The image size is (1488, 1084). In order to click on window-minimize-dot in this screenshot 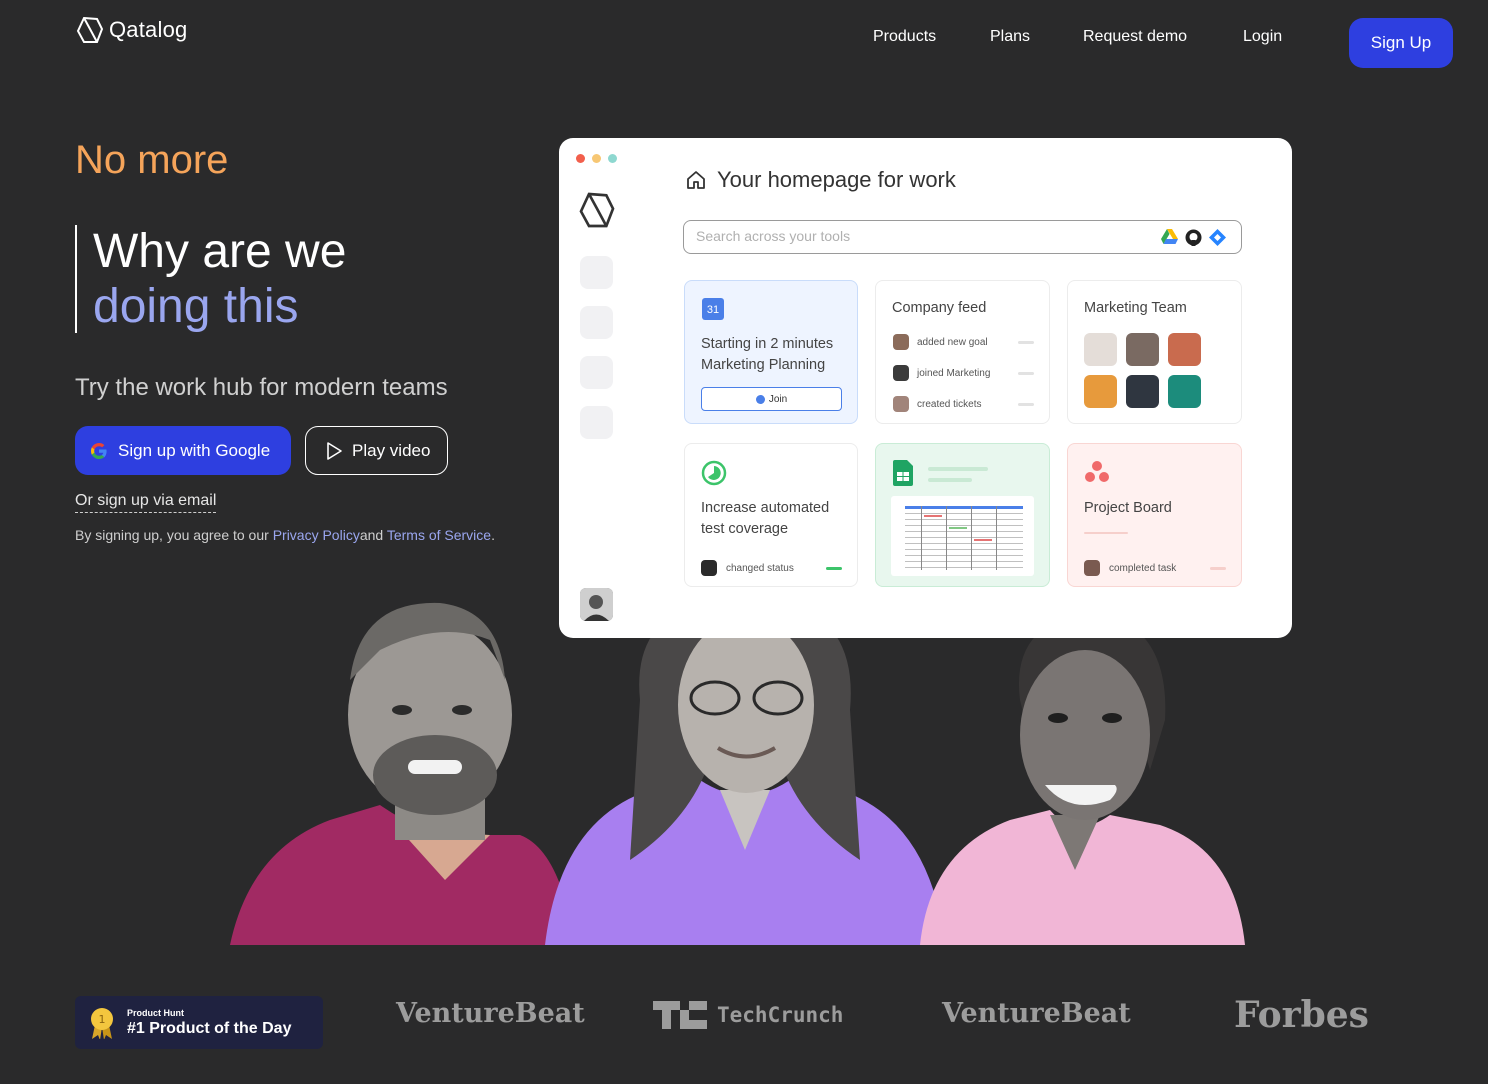, I will do `click(596, 158)`.